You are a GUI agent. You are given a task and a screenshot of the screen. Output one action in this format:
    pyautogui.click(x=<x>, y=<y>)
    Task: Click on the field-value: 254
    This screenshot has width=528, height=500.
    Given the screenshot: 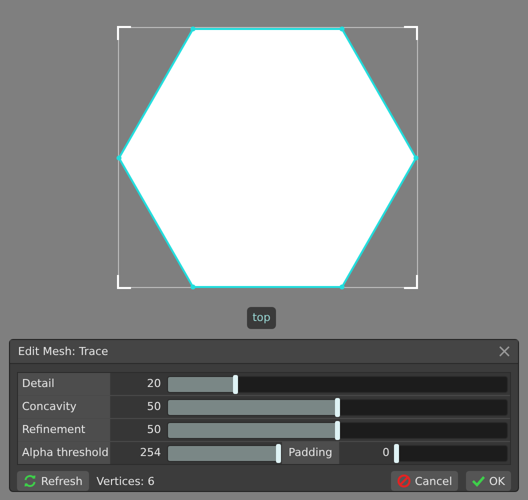 What is the action you would take?
    pyautogui.click(x=139, y=453)
    